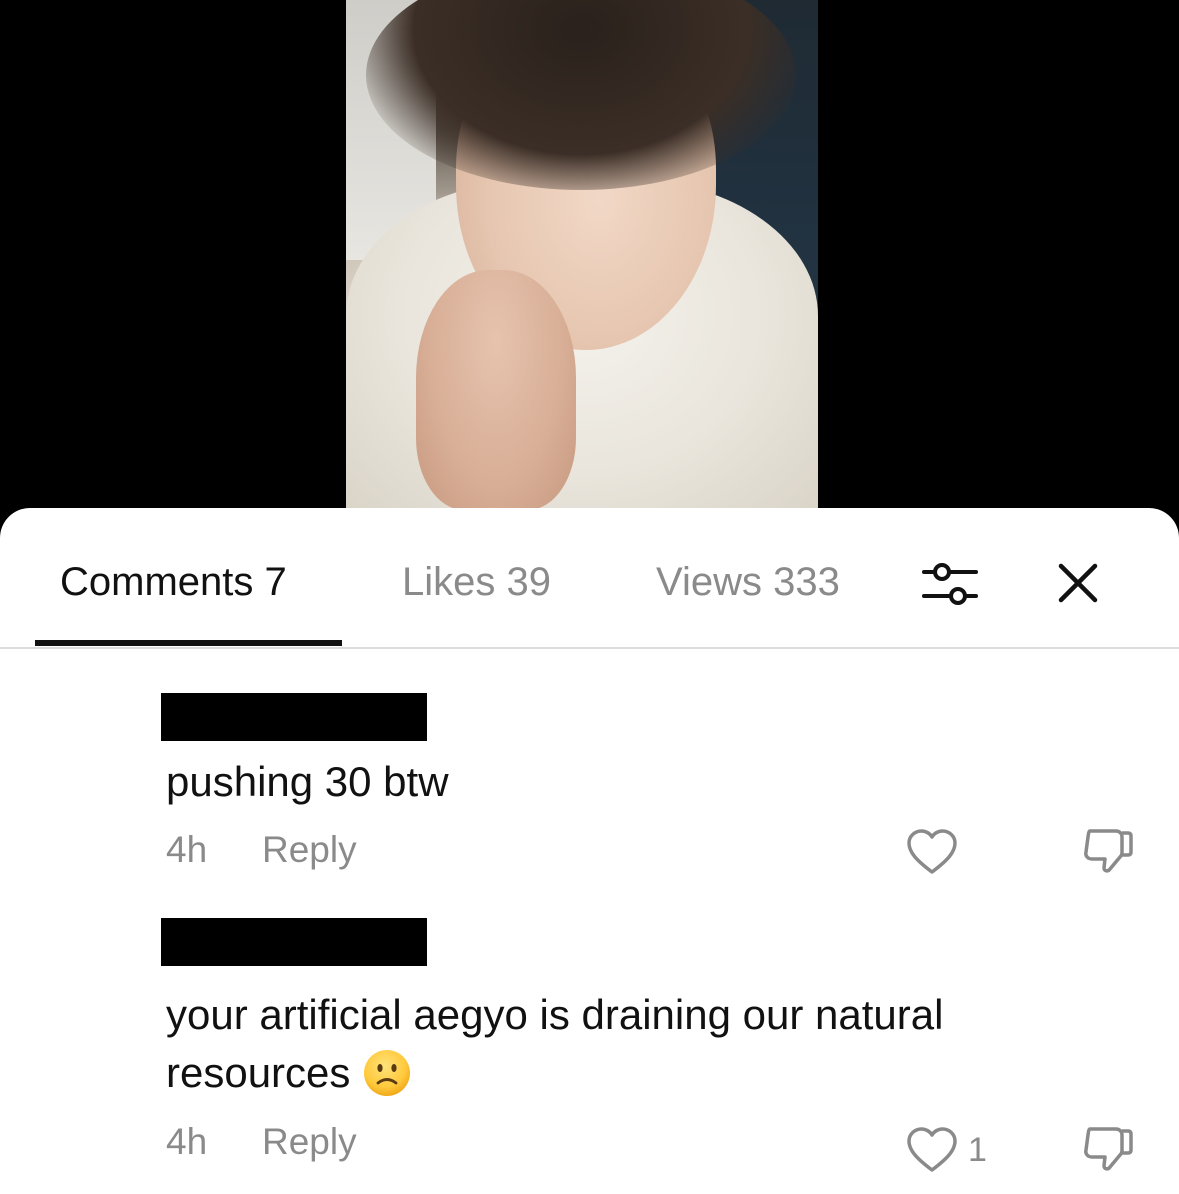  I want to click on tab-views: Views 333, so click(748, 582).